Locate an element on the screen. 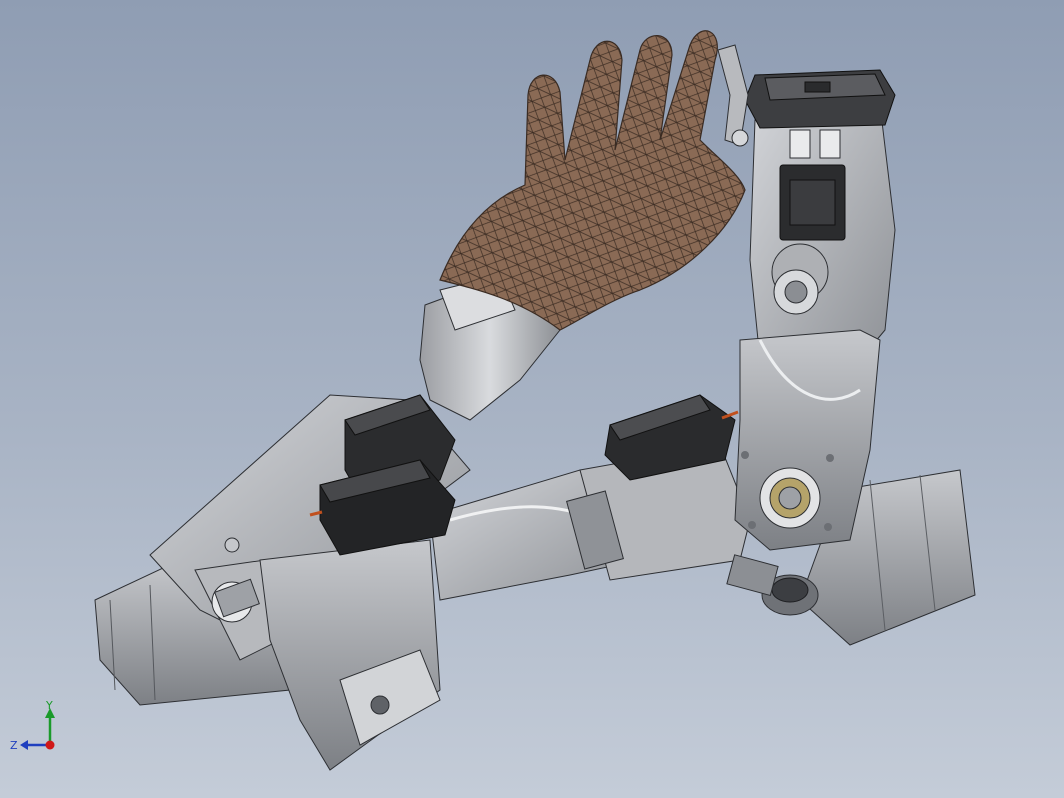 This screenshot has height=798, width=1064. mesh-hand is located at coordinates (592, 180).